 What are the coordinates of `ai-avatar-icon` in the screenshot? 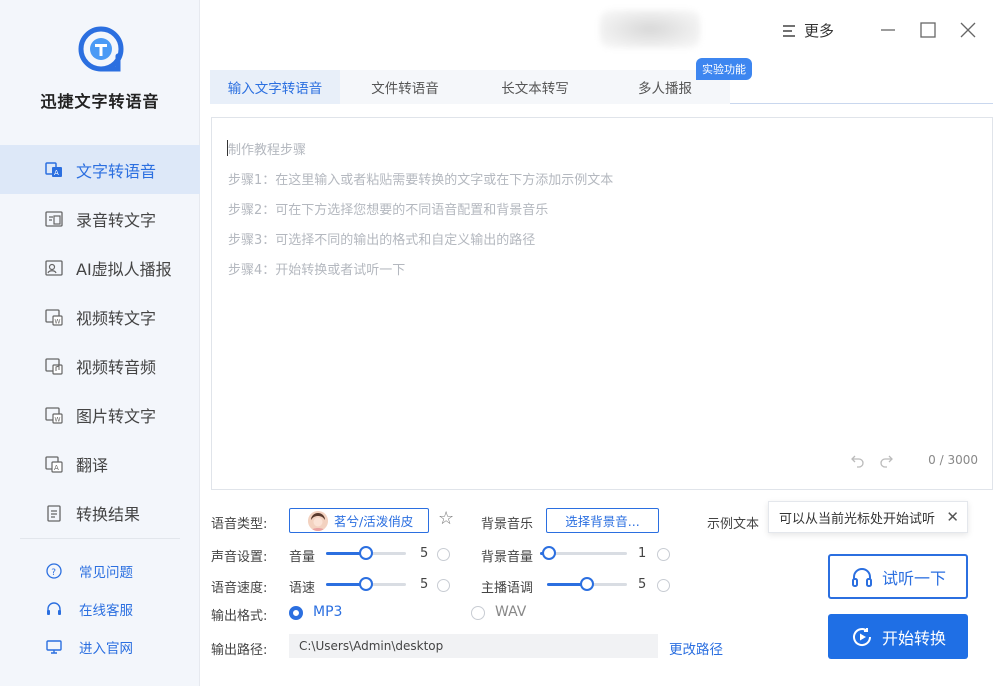 It's located at (54, 268).